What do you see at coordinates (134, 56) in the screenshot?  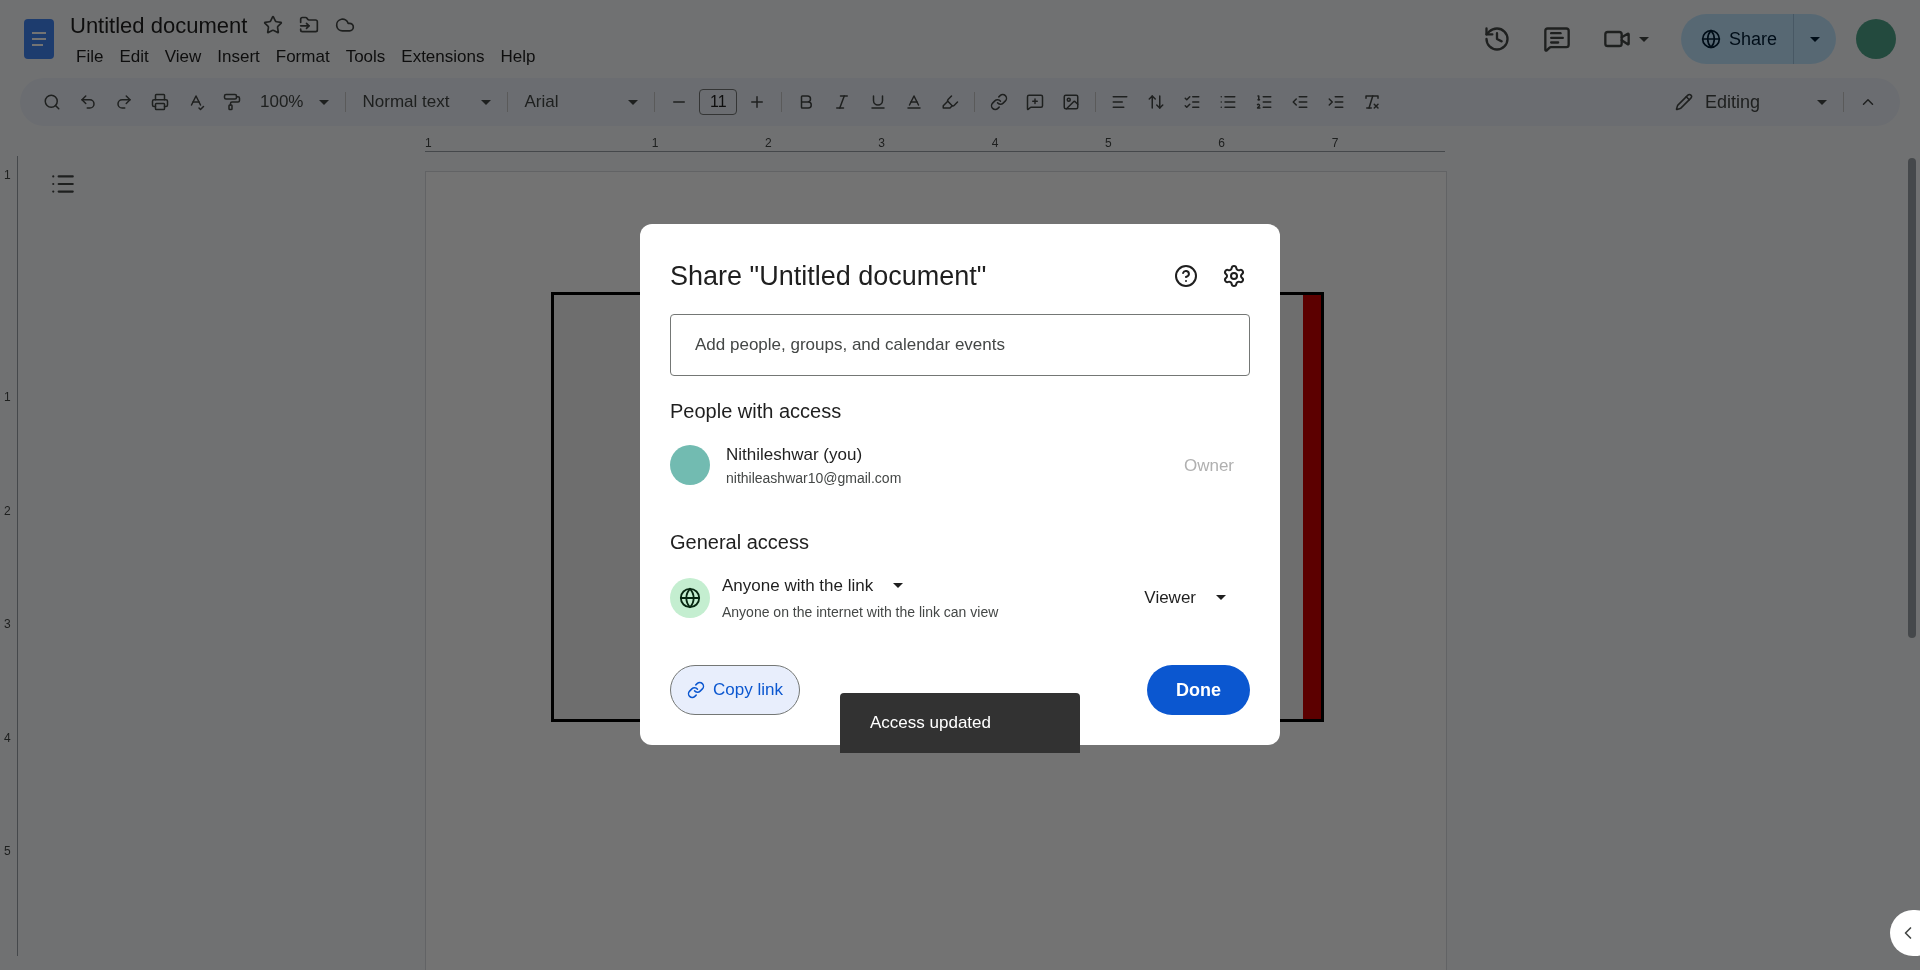 I see `menu-item: Edit` at bounding box center [134, 56].